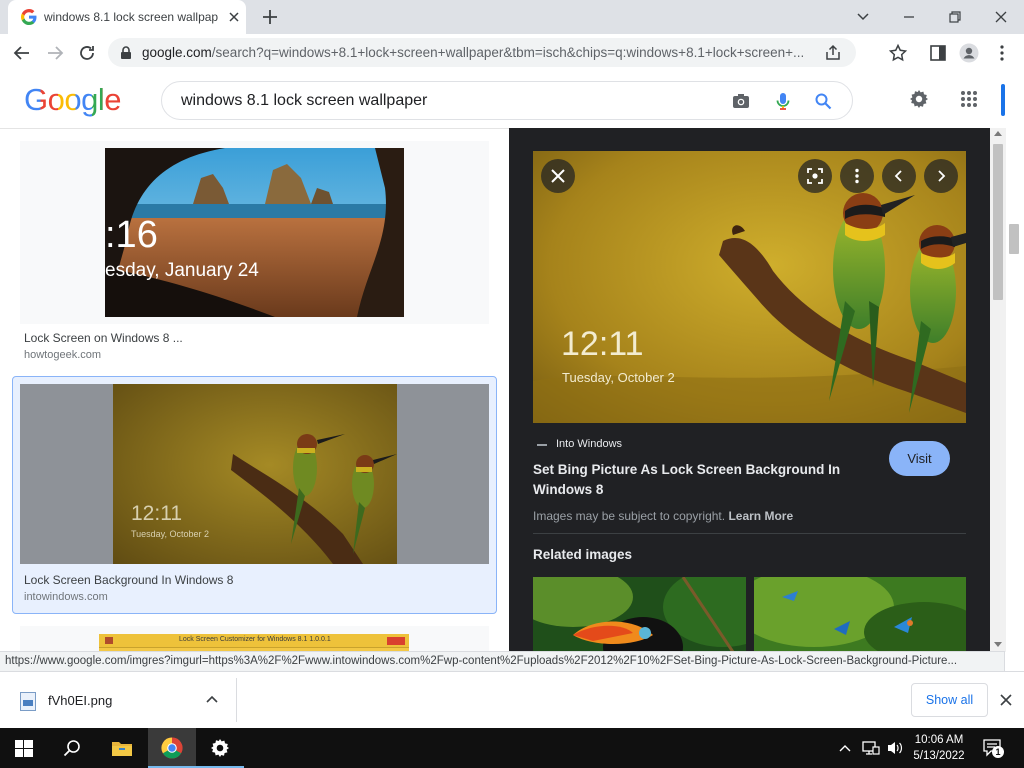 The height and width of the screenshot is (768, 1024). Describe the element at coordinates (871, 748) in the screenshot. I see `network-icon` at that location.